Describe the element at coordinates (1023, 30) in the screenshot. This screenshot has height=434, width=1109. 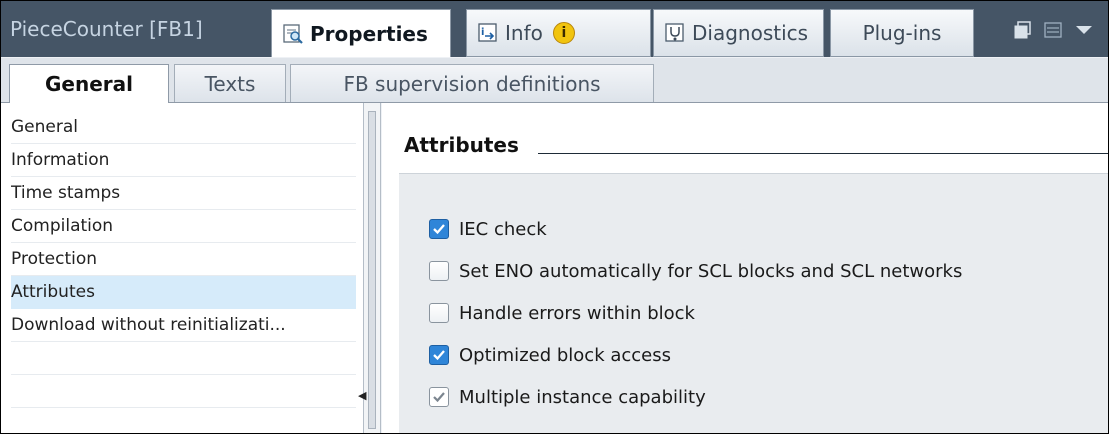
I see `float-window-icon` at that location.